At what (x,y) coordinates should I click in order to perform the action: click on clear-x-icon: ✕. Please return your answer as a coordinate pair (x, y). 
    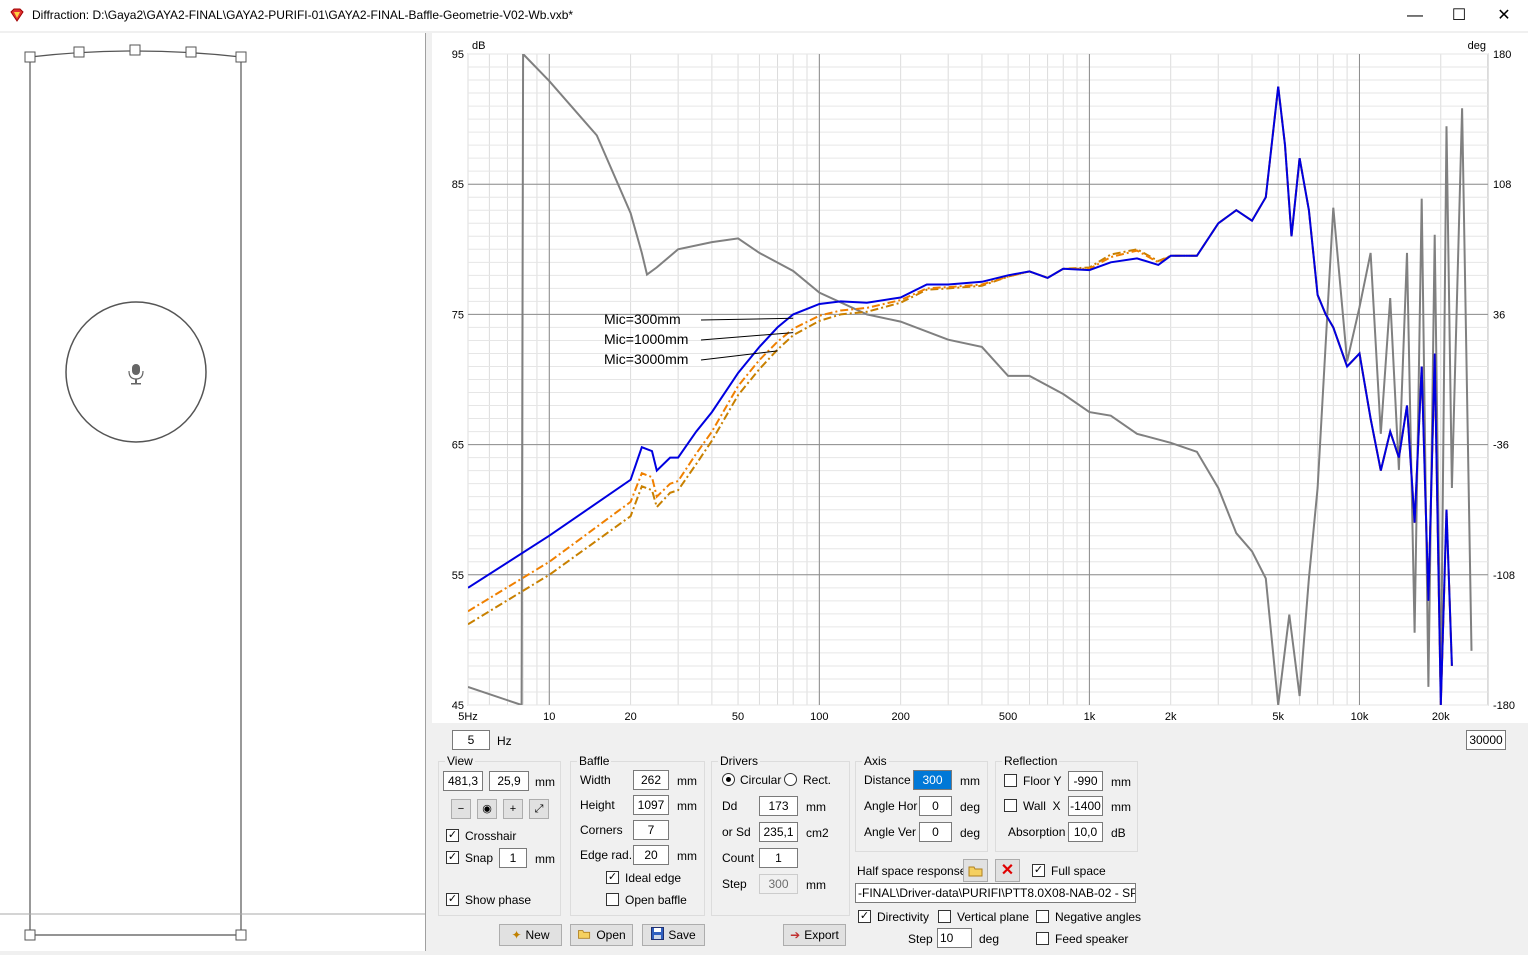
    Looking at the image, I should click on (1007, 870).